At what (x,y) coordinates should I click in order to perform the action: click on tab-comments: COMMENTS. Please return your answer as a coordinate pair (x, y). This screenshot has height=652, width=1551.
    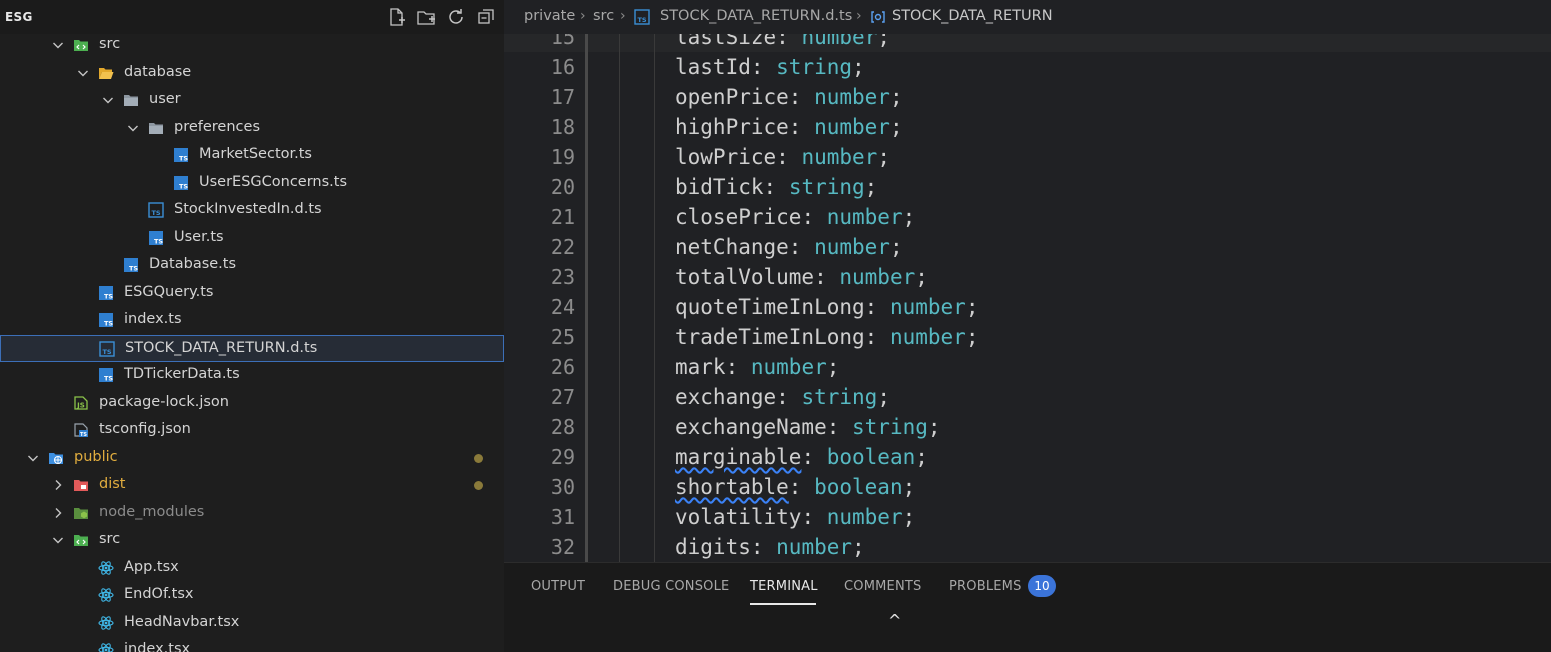
    Looking at the image, I should click on (882, 586).